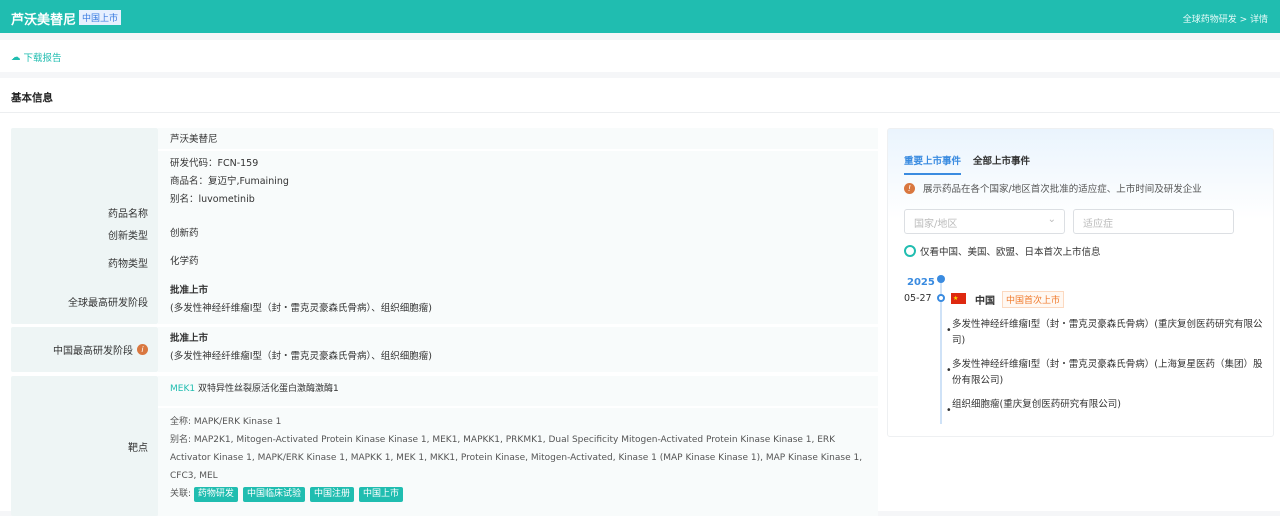  I want to click on divider, so click(640, 112).